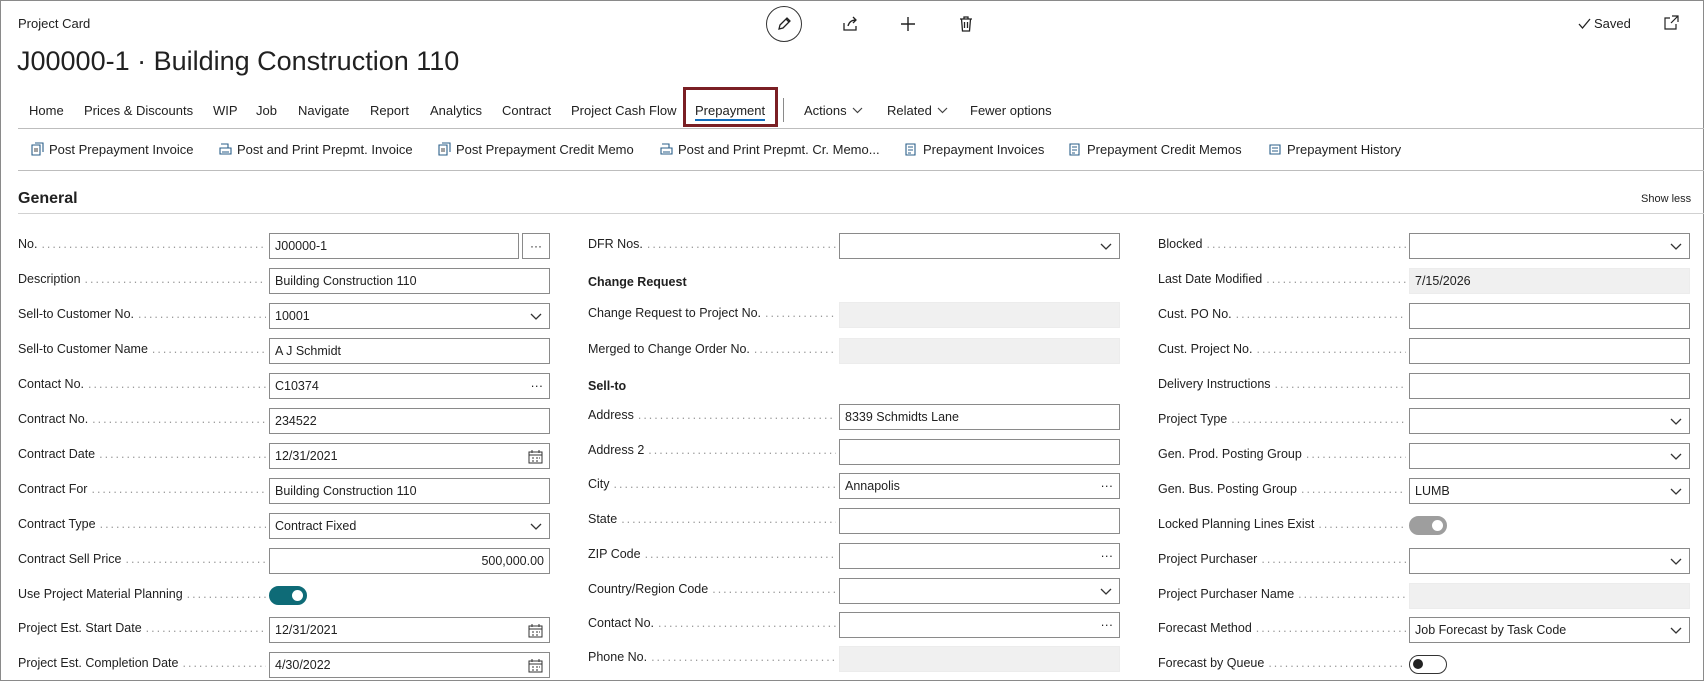  What do you see at coordinates (850, 24) in the screenshot?
I see `share-button` at bounding box center [850, 24].